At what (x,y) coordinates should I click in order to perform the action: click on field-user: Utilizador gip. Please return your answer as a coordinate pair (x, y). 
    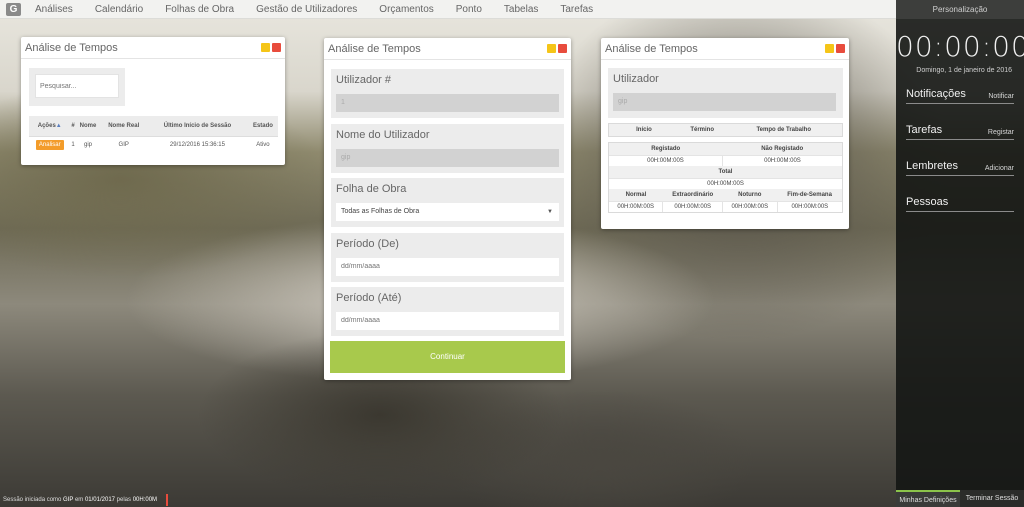
    Looking at the image, I should click on (725, 93).